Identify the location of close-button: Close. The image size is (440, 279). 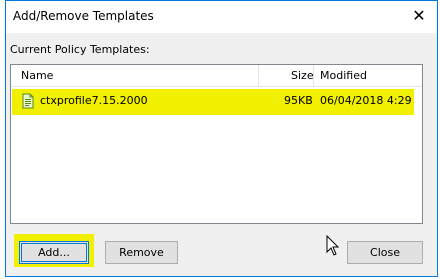
(385, 252).